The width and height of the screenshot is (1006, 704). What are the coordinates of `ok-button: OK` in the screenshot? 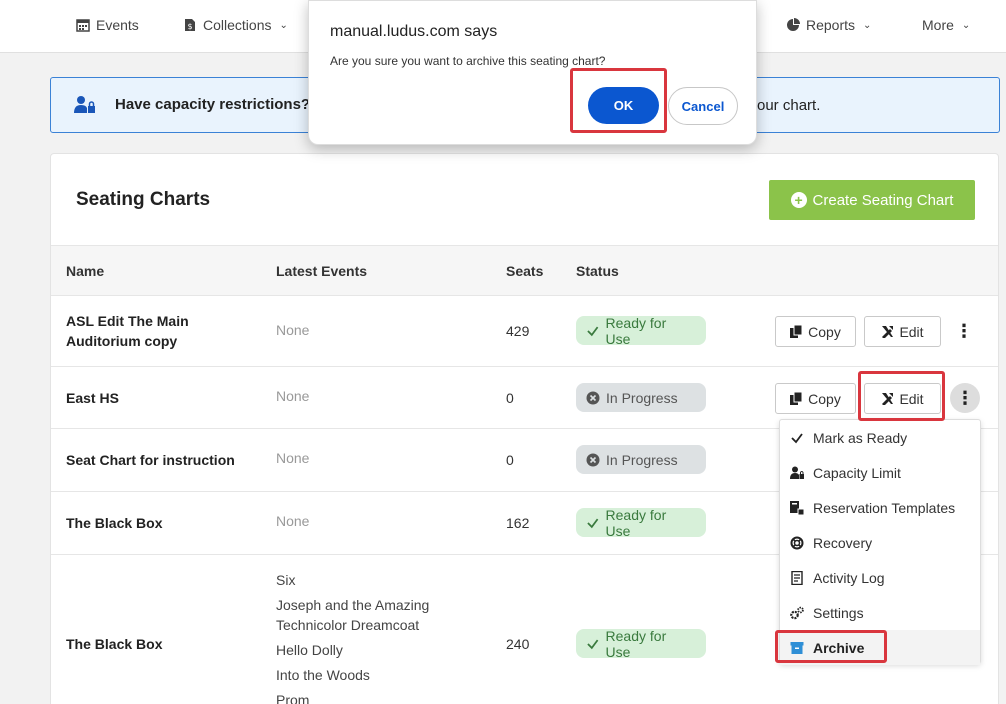 It's located at (623, 105).